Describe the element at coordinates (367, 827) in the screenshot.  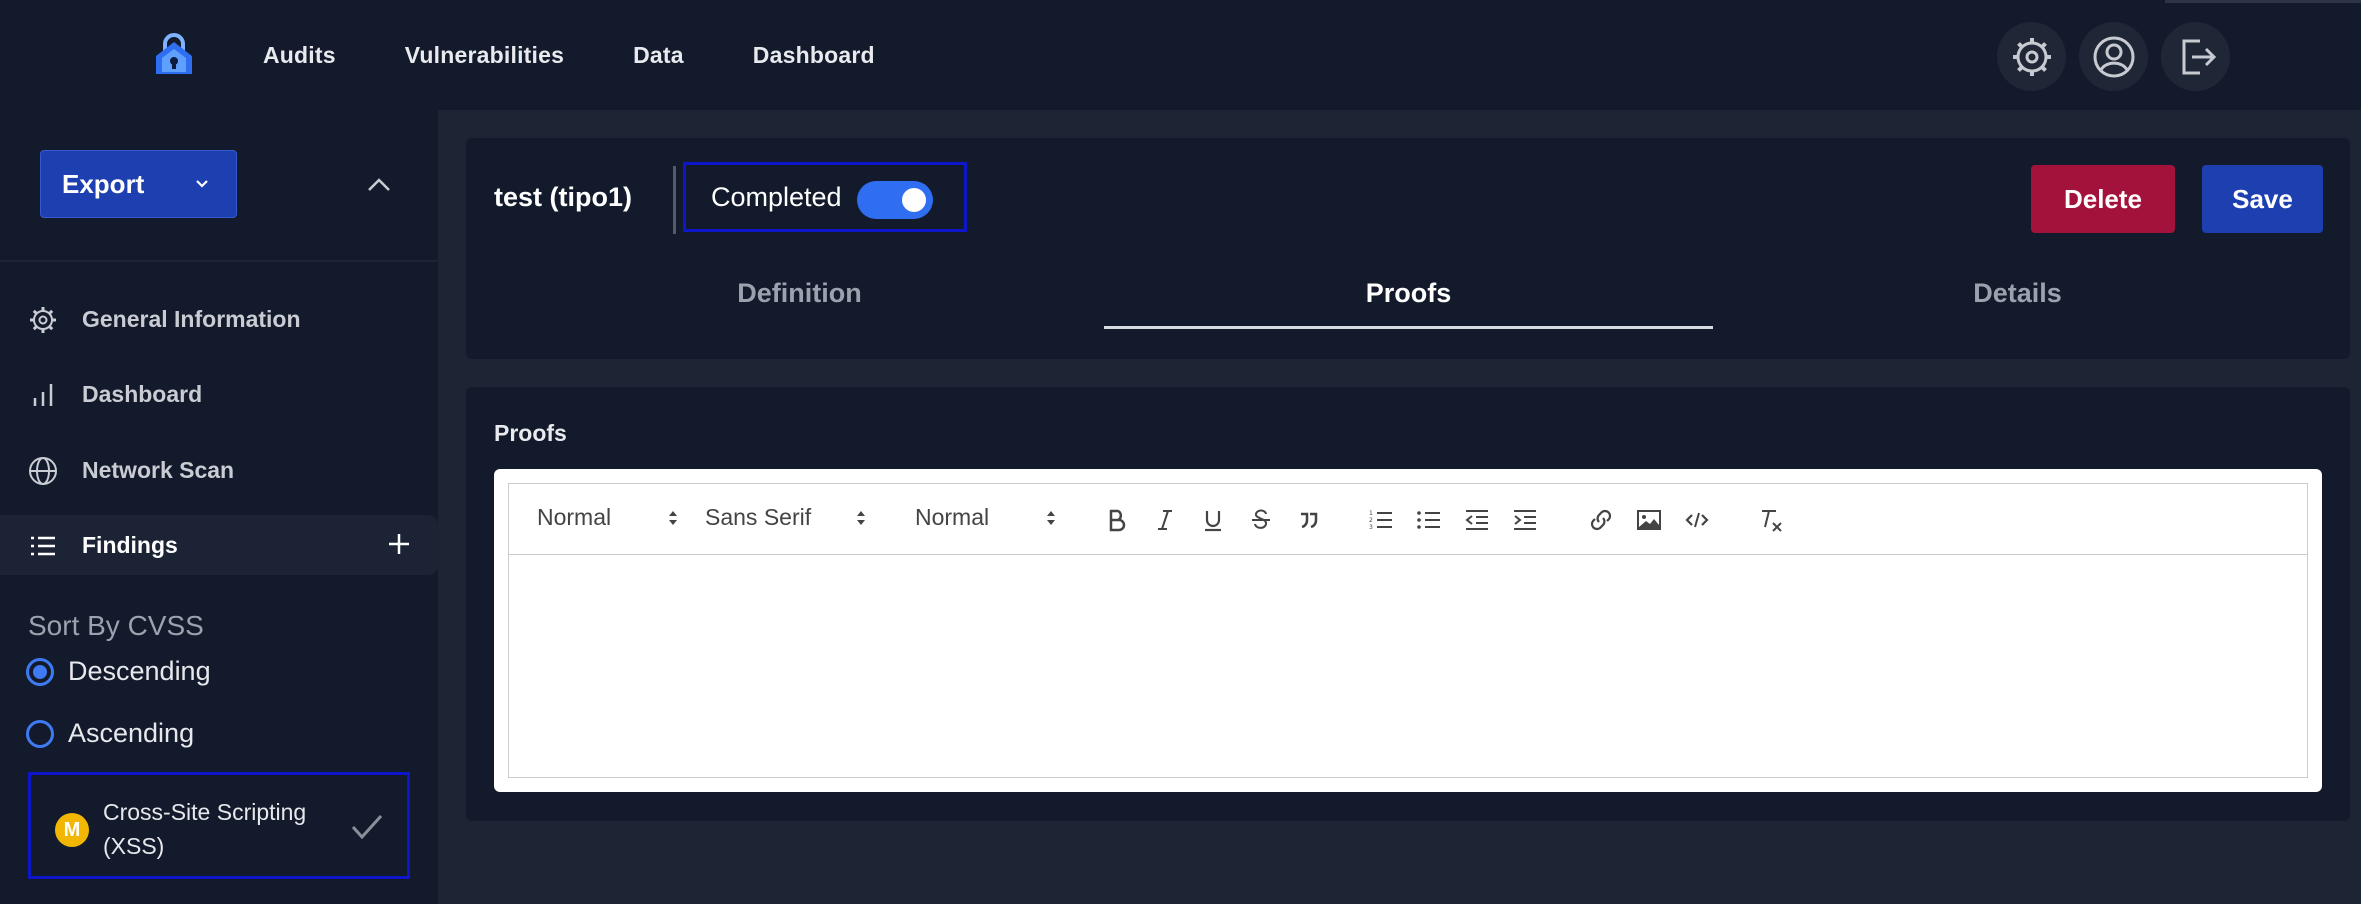
I see `checkmark-icon` at that location.